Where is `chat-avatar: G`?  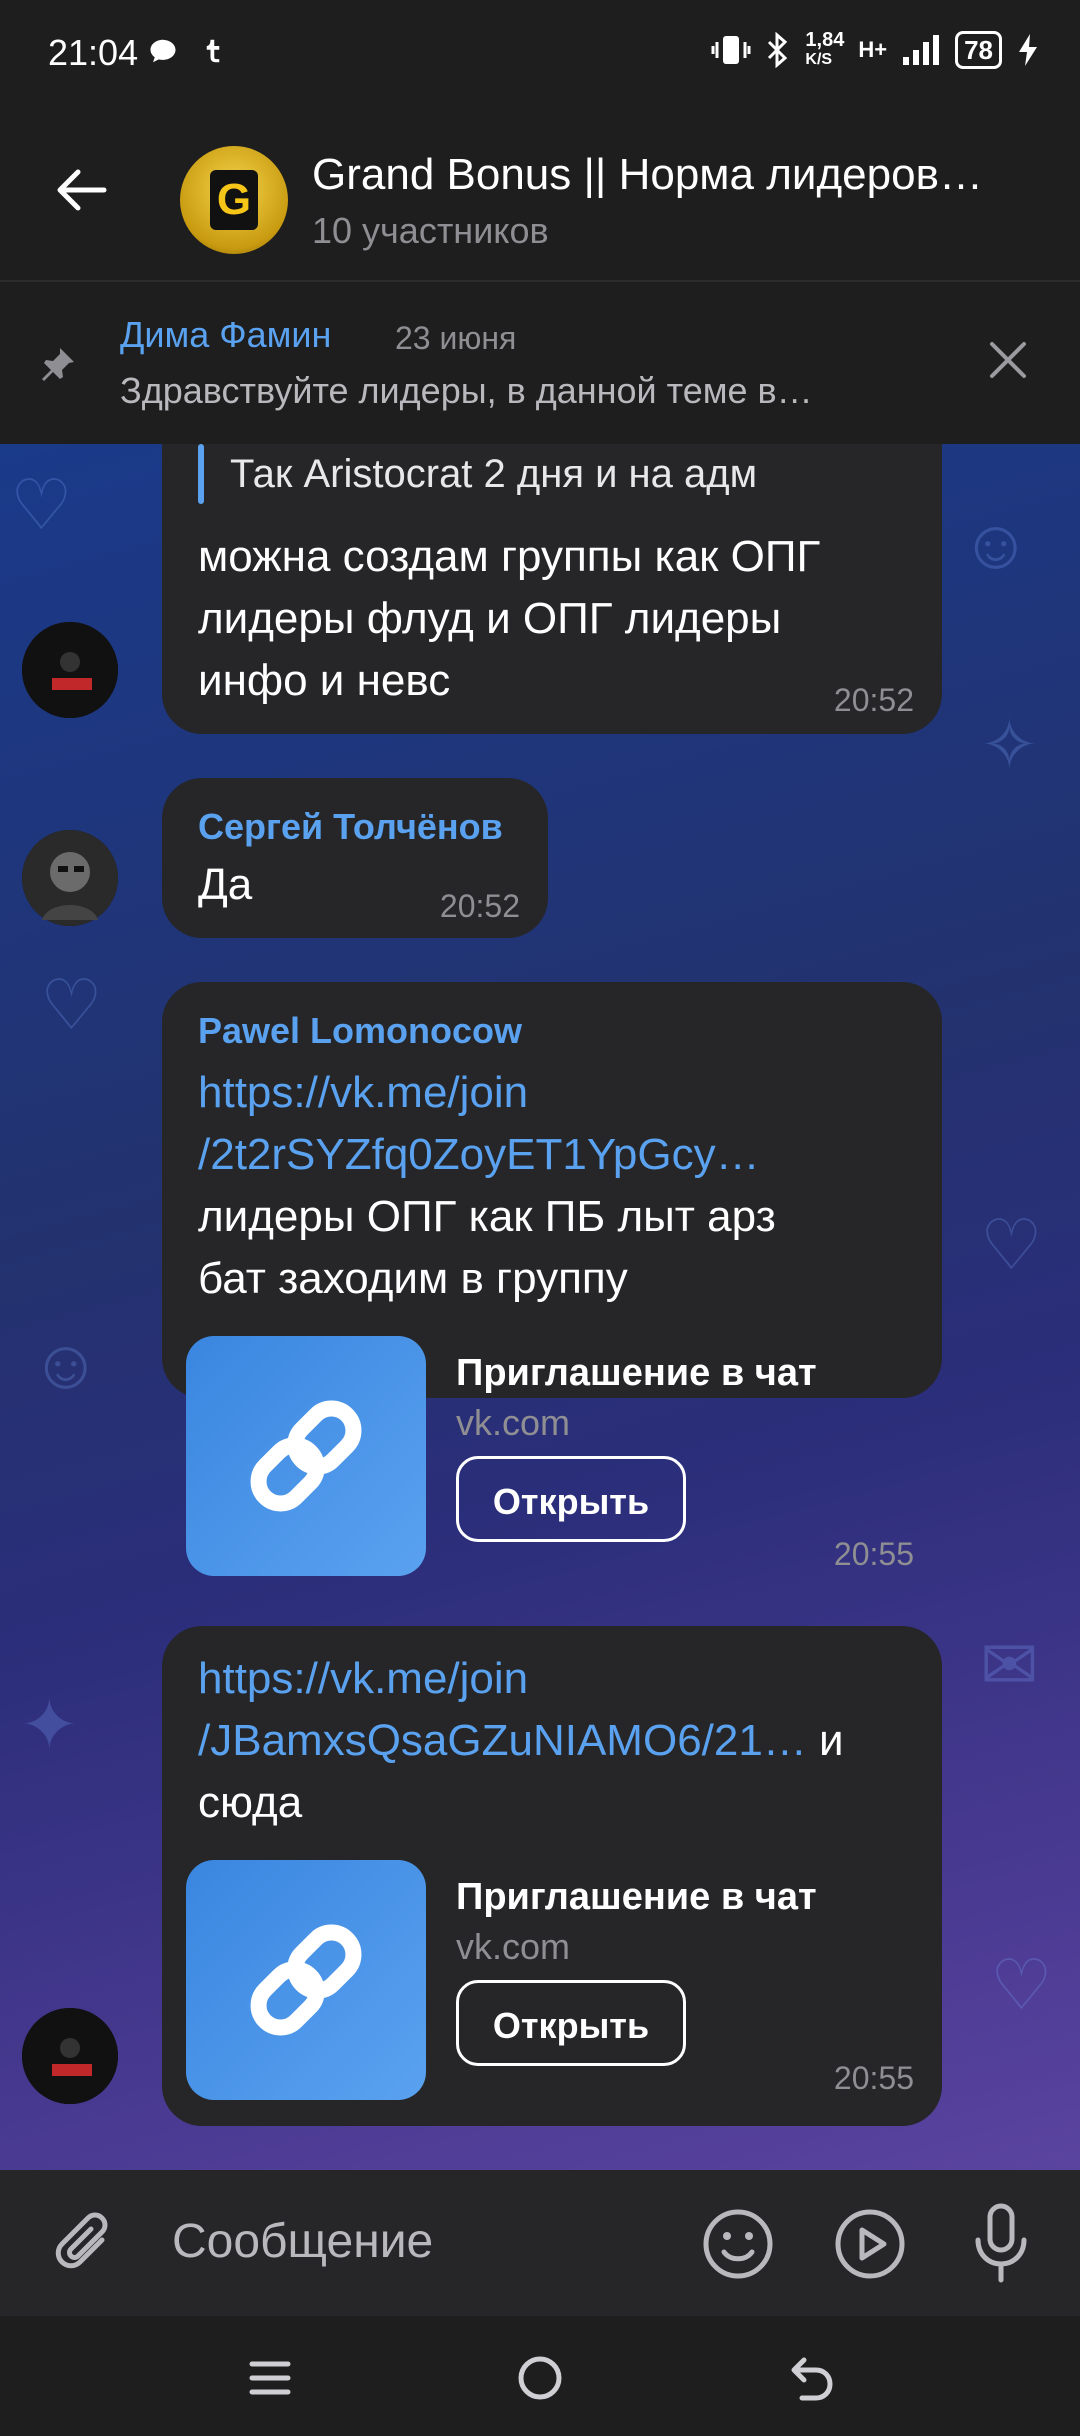 chat-avatar: G is located at coordinates (234, 200).